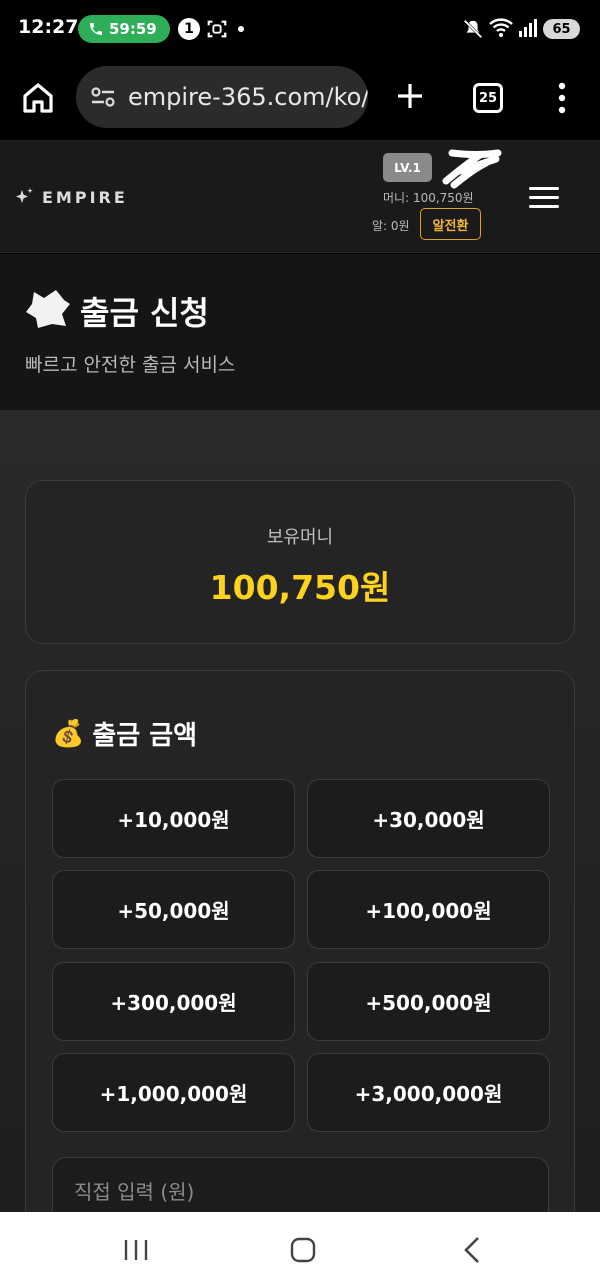  I want to click on url-text: empire-365.com/ko/, so click(248, 97).